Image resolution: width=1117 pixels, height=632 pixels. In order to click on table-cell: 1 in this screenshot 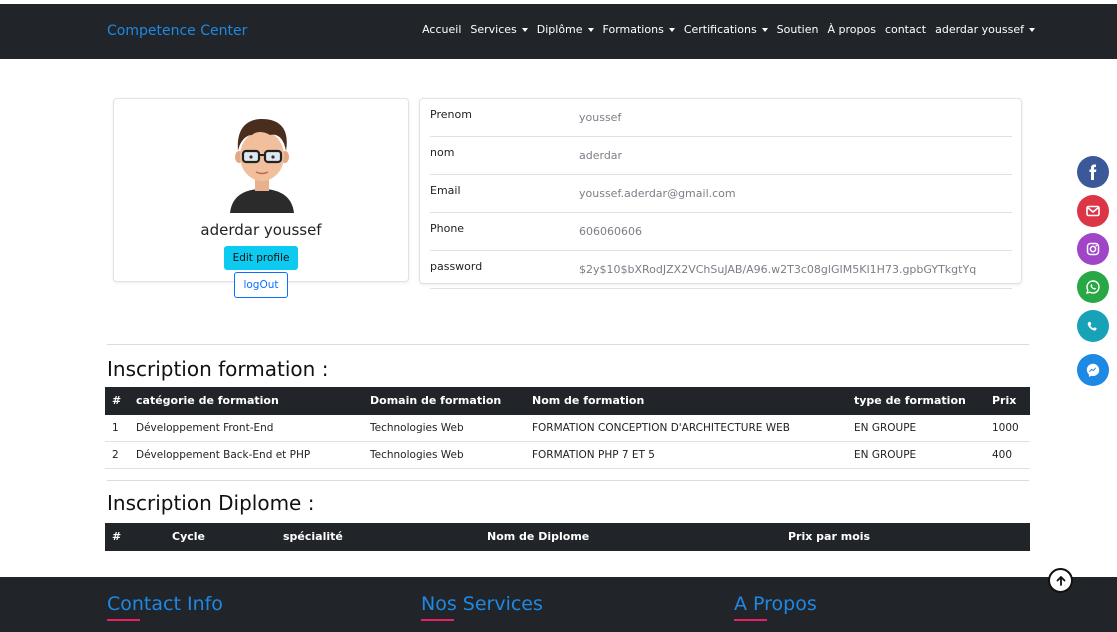, I will do `click(115, 428)`.